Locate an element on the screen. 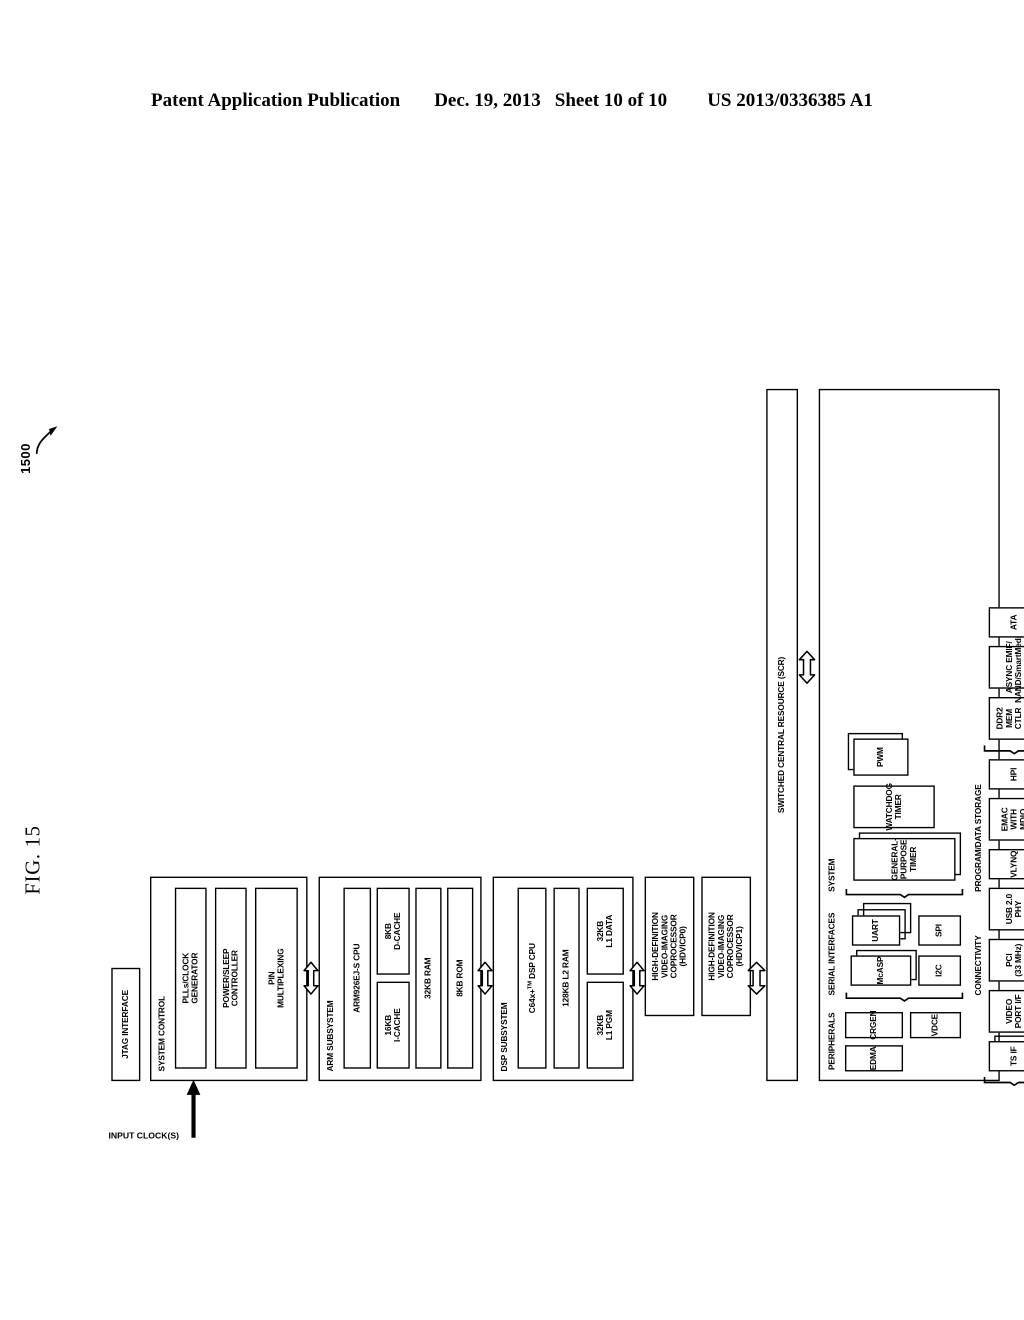 The image size is (1024, 1320). ts-if-block-line1: TS IF is located at coordinates (1013, 1056).